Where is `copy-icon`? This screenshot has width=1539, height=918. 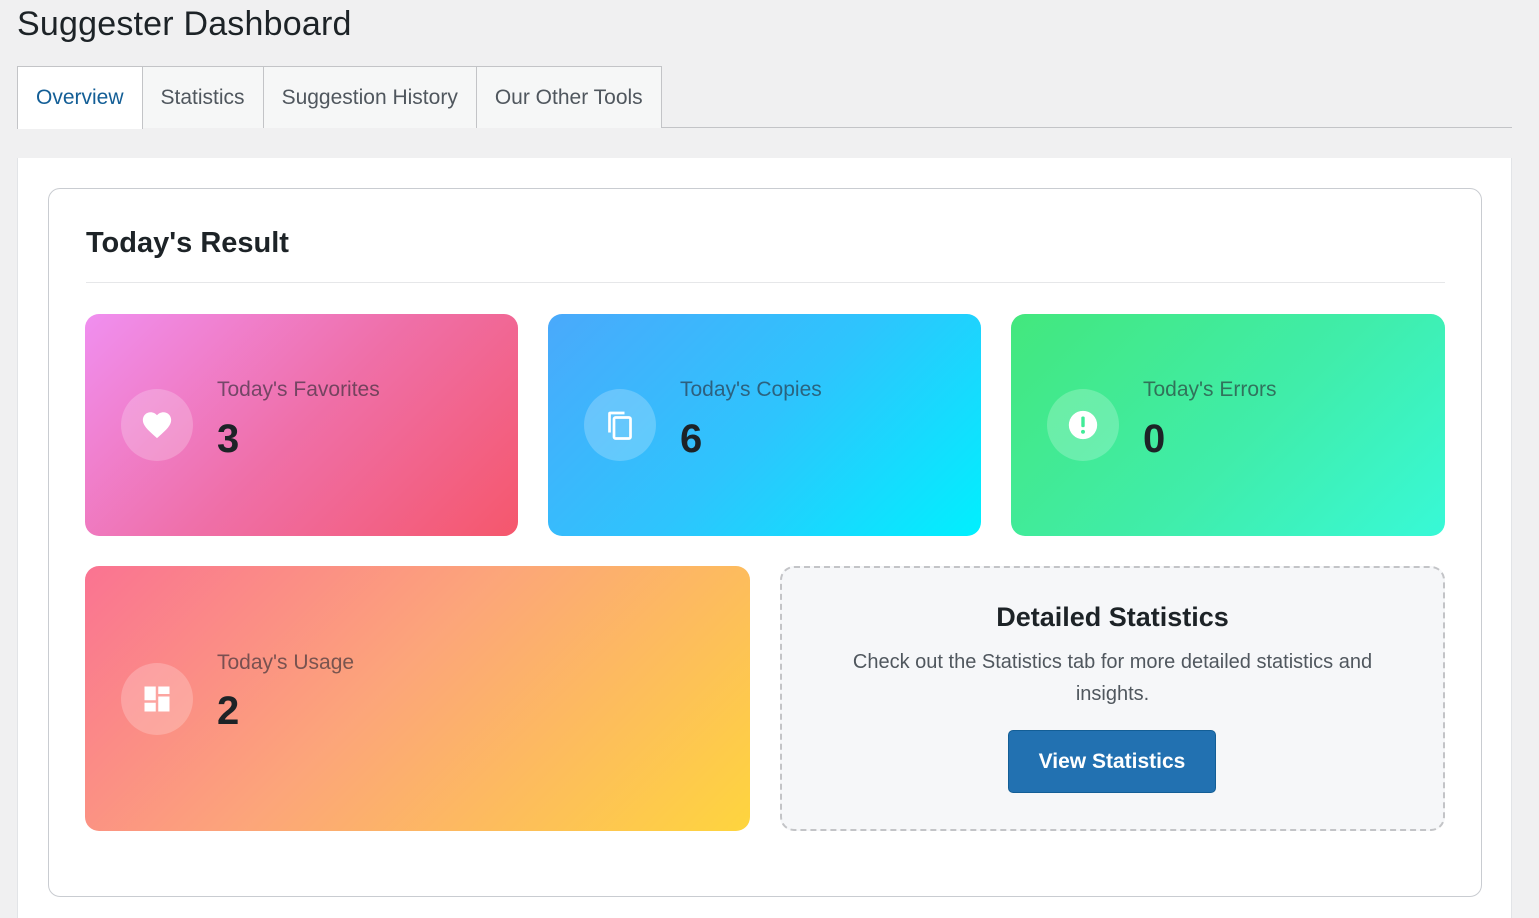
copy-icon is located at coordinates (620, 425).